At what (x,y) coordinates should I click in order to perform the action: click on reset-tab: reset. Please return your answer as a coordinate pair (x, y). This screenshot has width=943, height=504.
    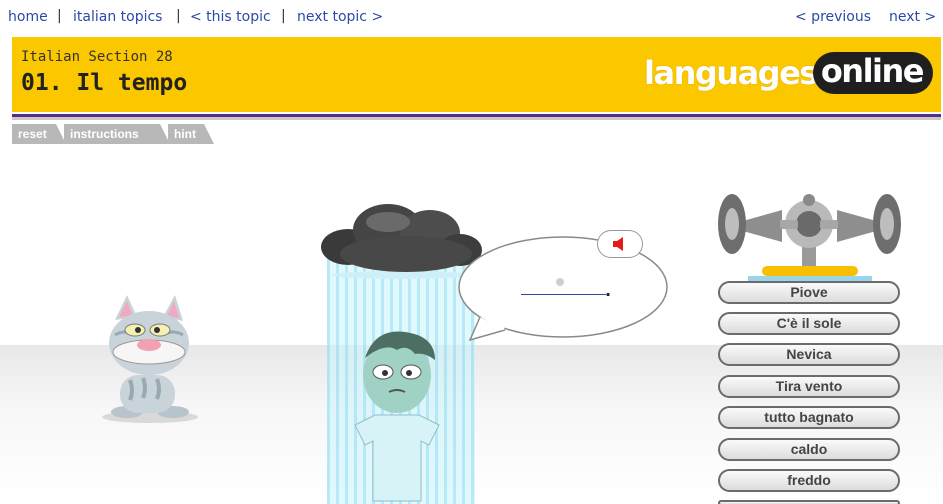
    Looking at the image, I should click on (39, 134).